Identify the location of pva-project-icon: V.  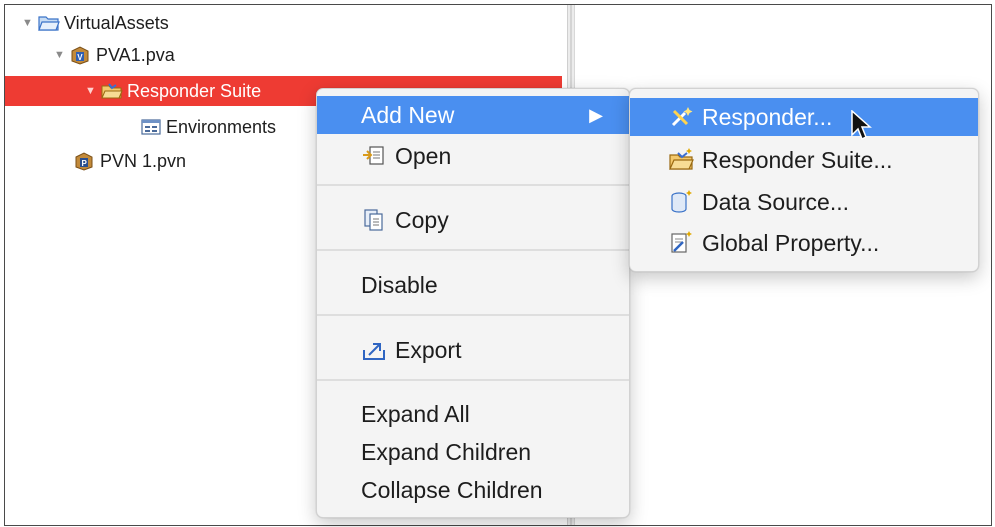
(81, 55).